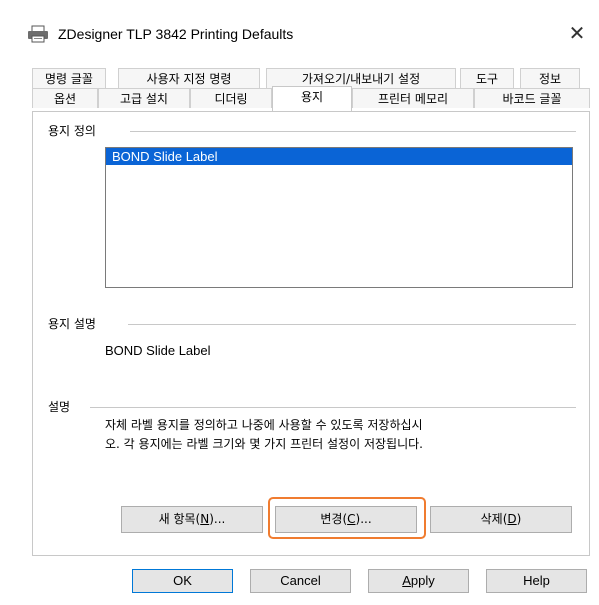 This screenshot has width=599, height=605. What do you see at coordinates (179, 519) in the screenshot?
I see `new-item-label: 새 항목(` at bounding box center [179, 519].